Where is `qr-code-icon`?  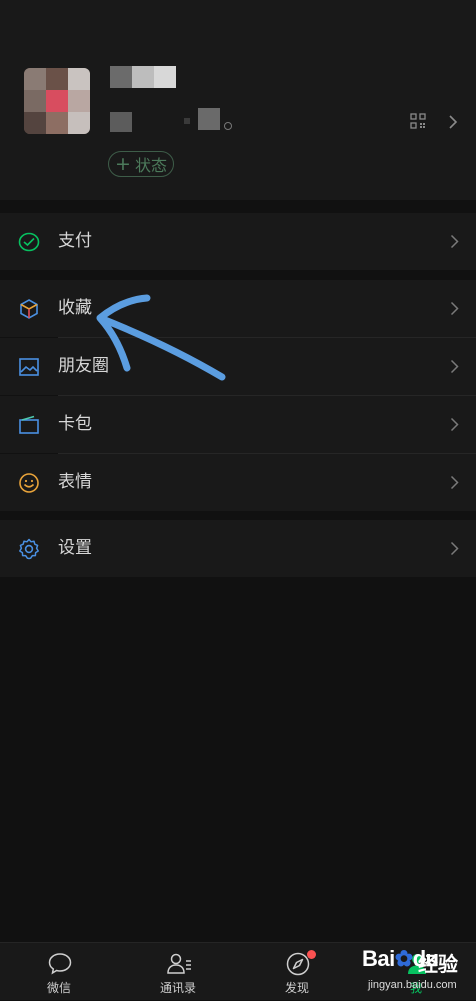 qr-code-icon is located at coordinates (418, 121).